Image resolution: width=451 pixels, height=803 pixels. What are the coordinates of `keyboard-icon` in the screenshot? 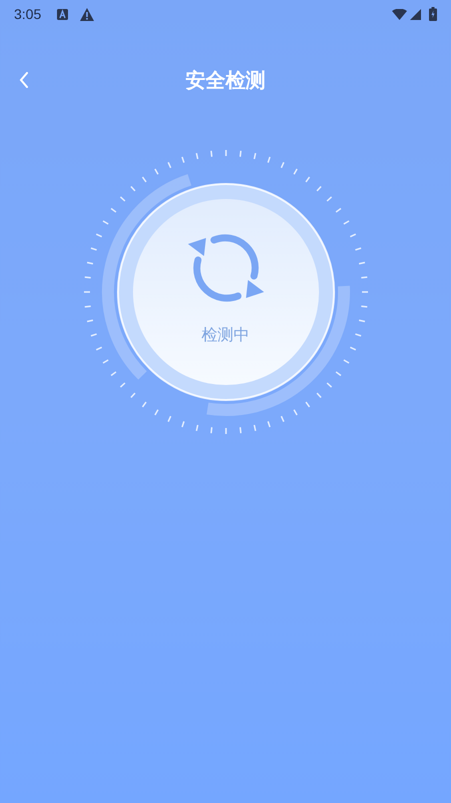 It's located at (62, 14).